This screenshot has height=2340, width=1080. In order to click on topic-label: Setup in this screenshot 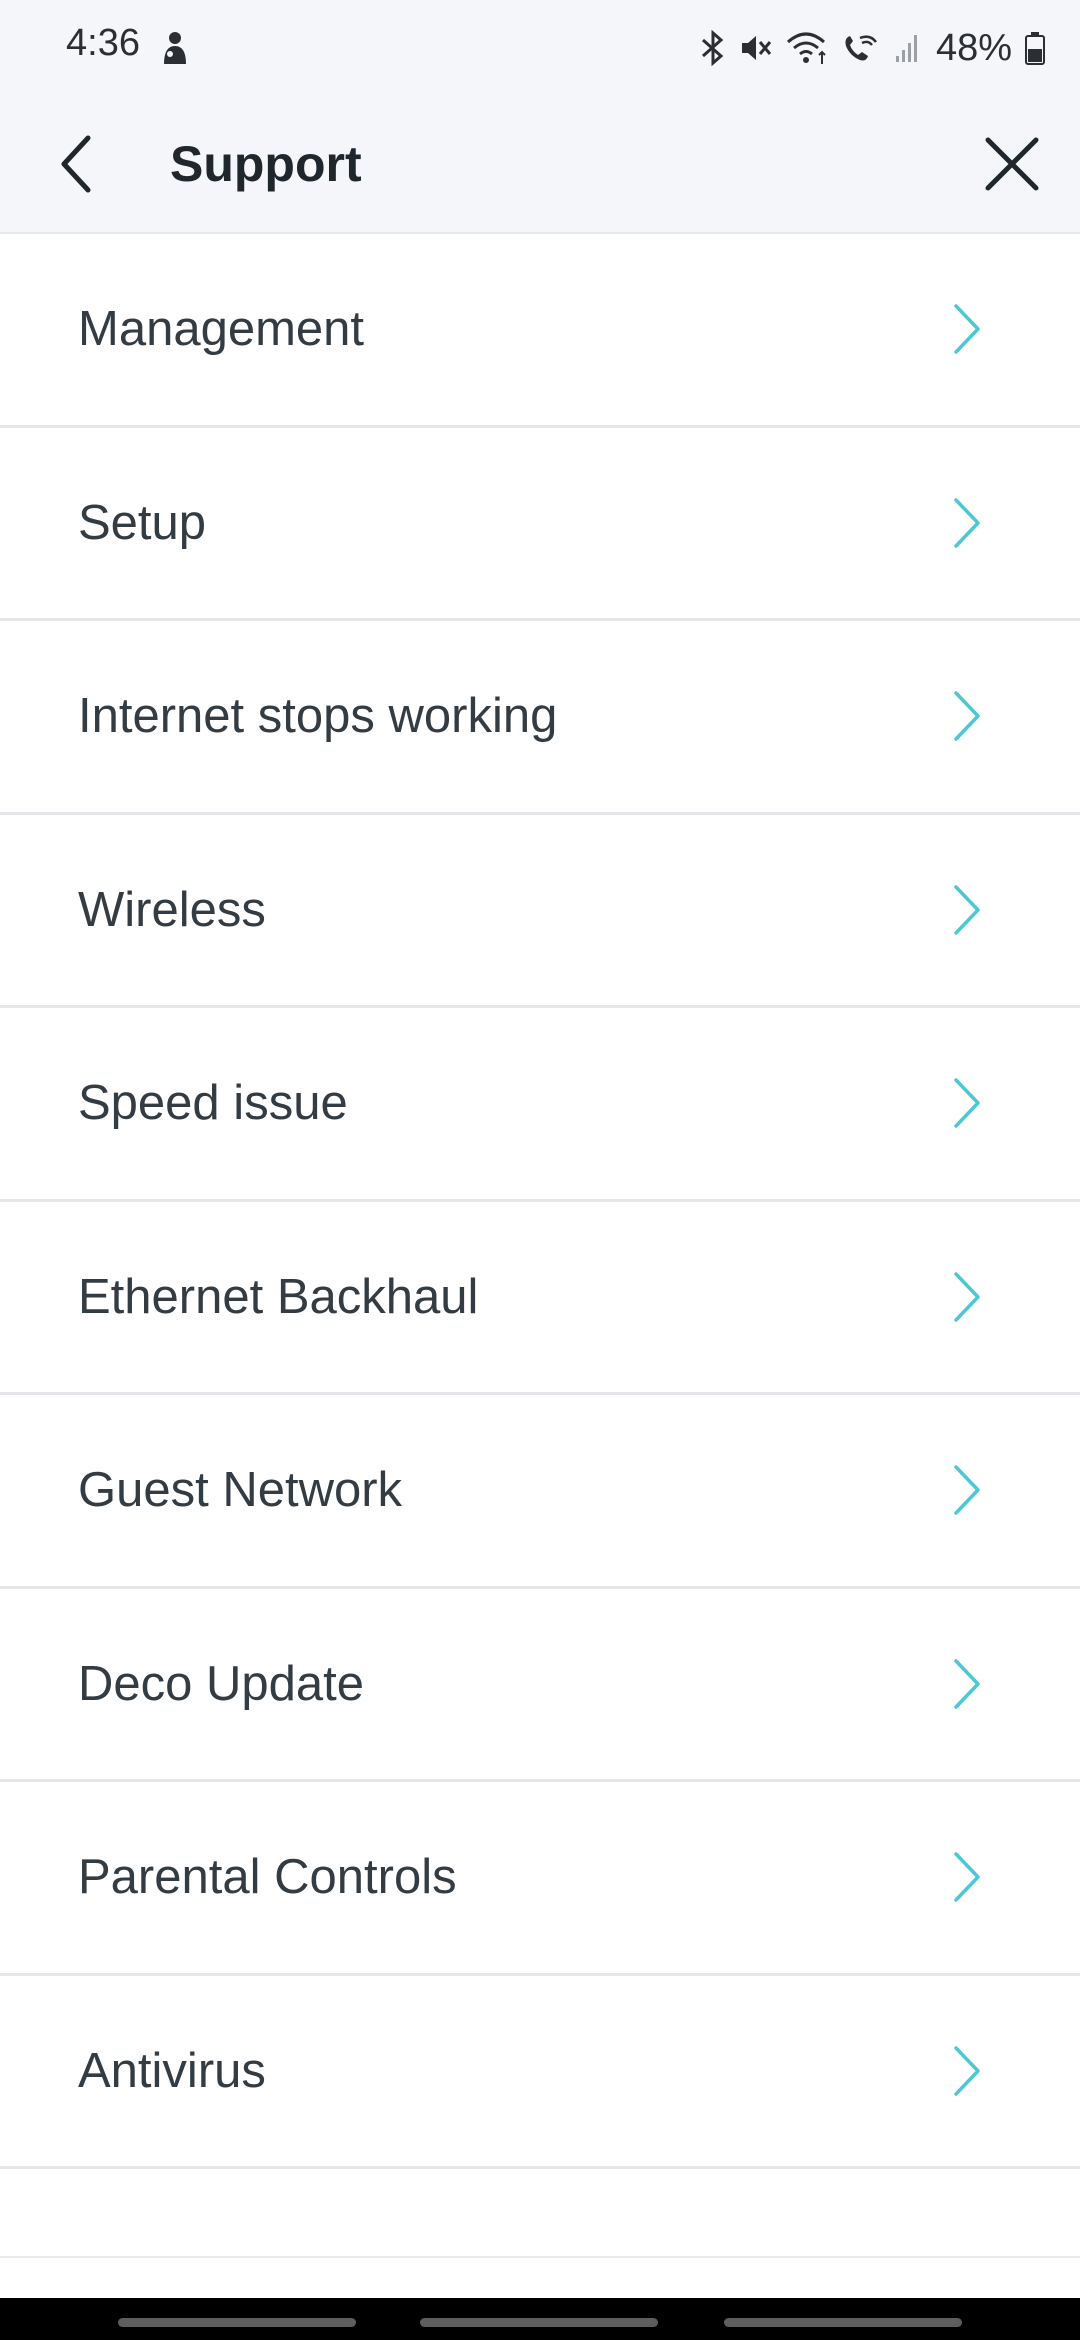, I will do `click(142, 522)`.